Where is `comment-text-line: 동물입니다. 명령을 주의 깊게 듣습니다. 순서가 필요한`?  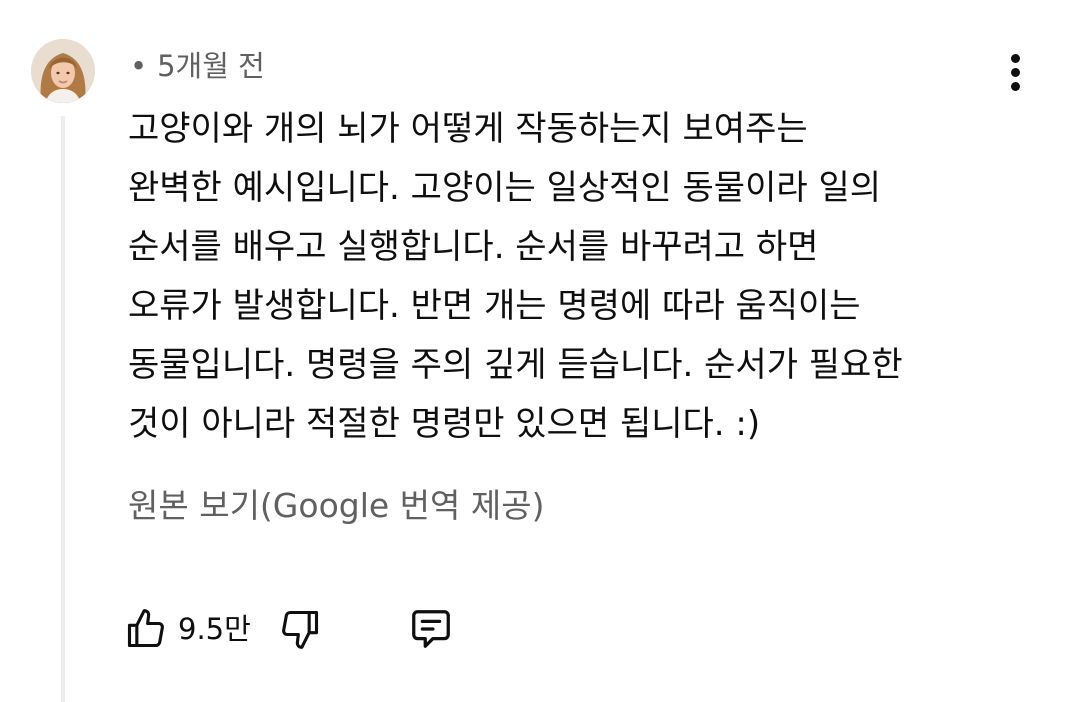
comment-text-line: 동물입니다. 명령을 주의 깊게 듣습니다. 순서가 필요한 is located at coordinates (515, 365).